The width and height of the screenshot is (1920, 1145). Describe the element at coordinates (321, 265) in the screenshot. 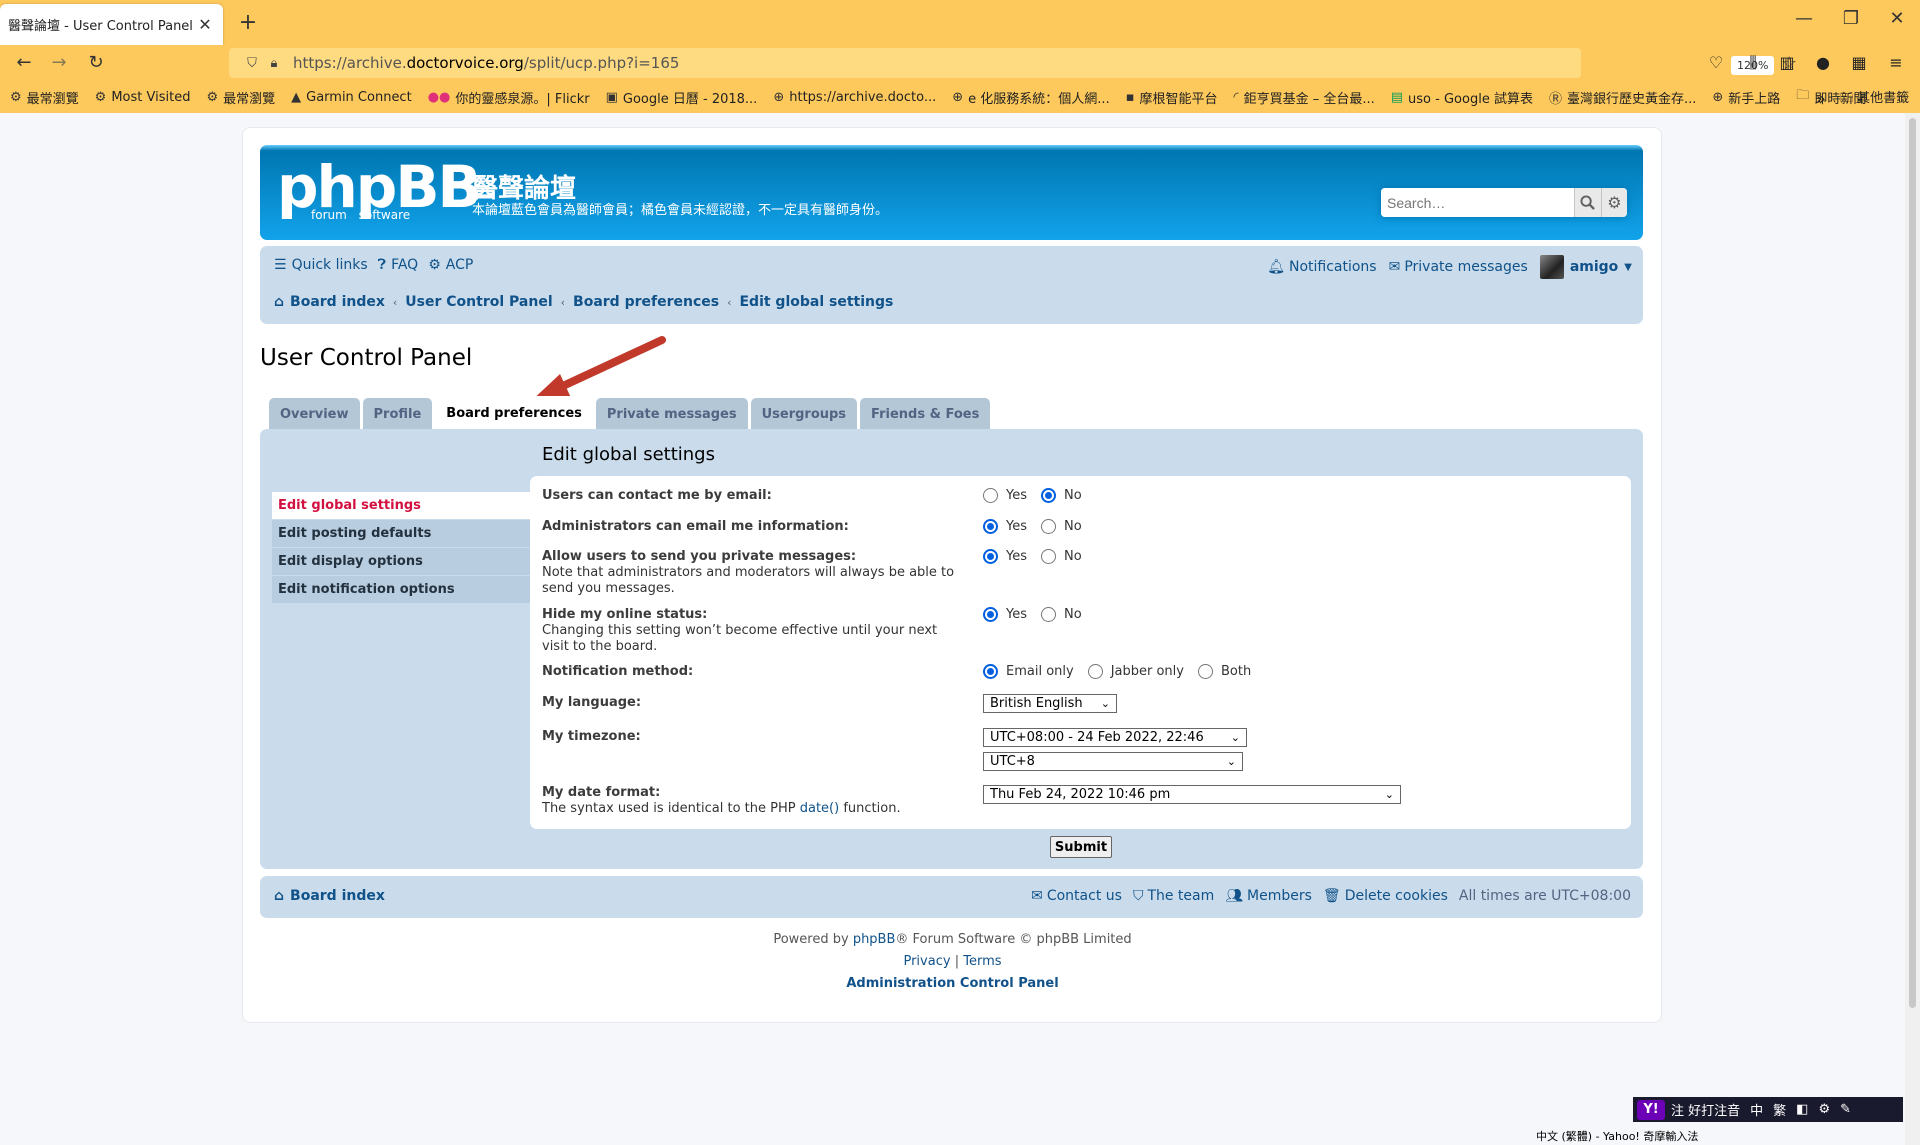

I see `quick-links-button: ☰ Quick links` at that location.